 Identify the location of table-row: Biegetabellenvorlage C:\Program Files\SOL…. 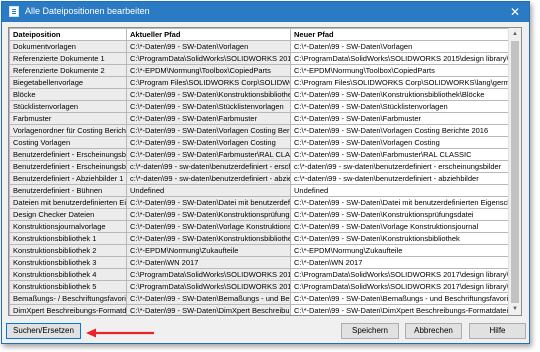
(260, 82).